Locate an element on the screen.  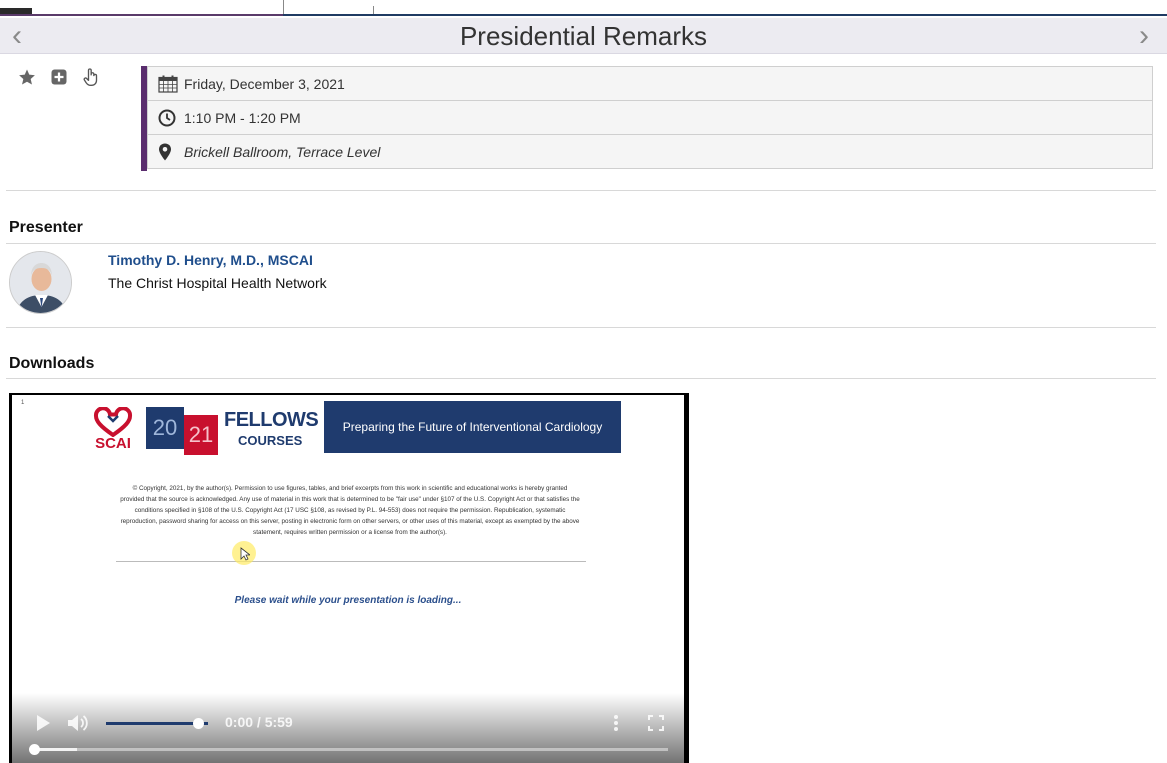
session-time-row: 1:10 PM - 1:20 PM is located at coordinates (650, 118).